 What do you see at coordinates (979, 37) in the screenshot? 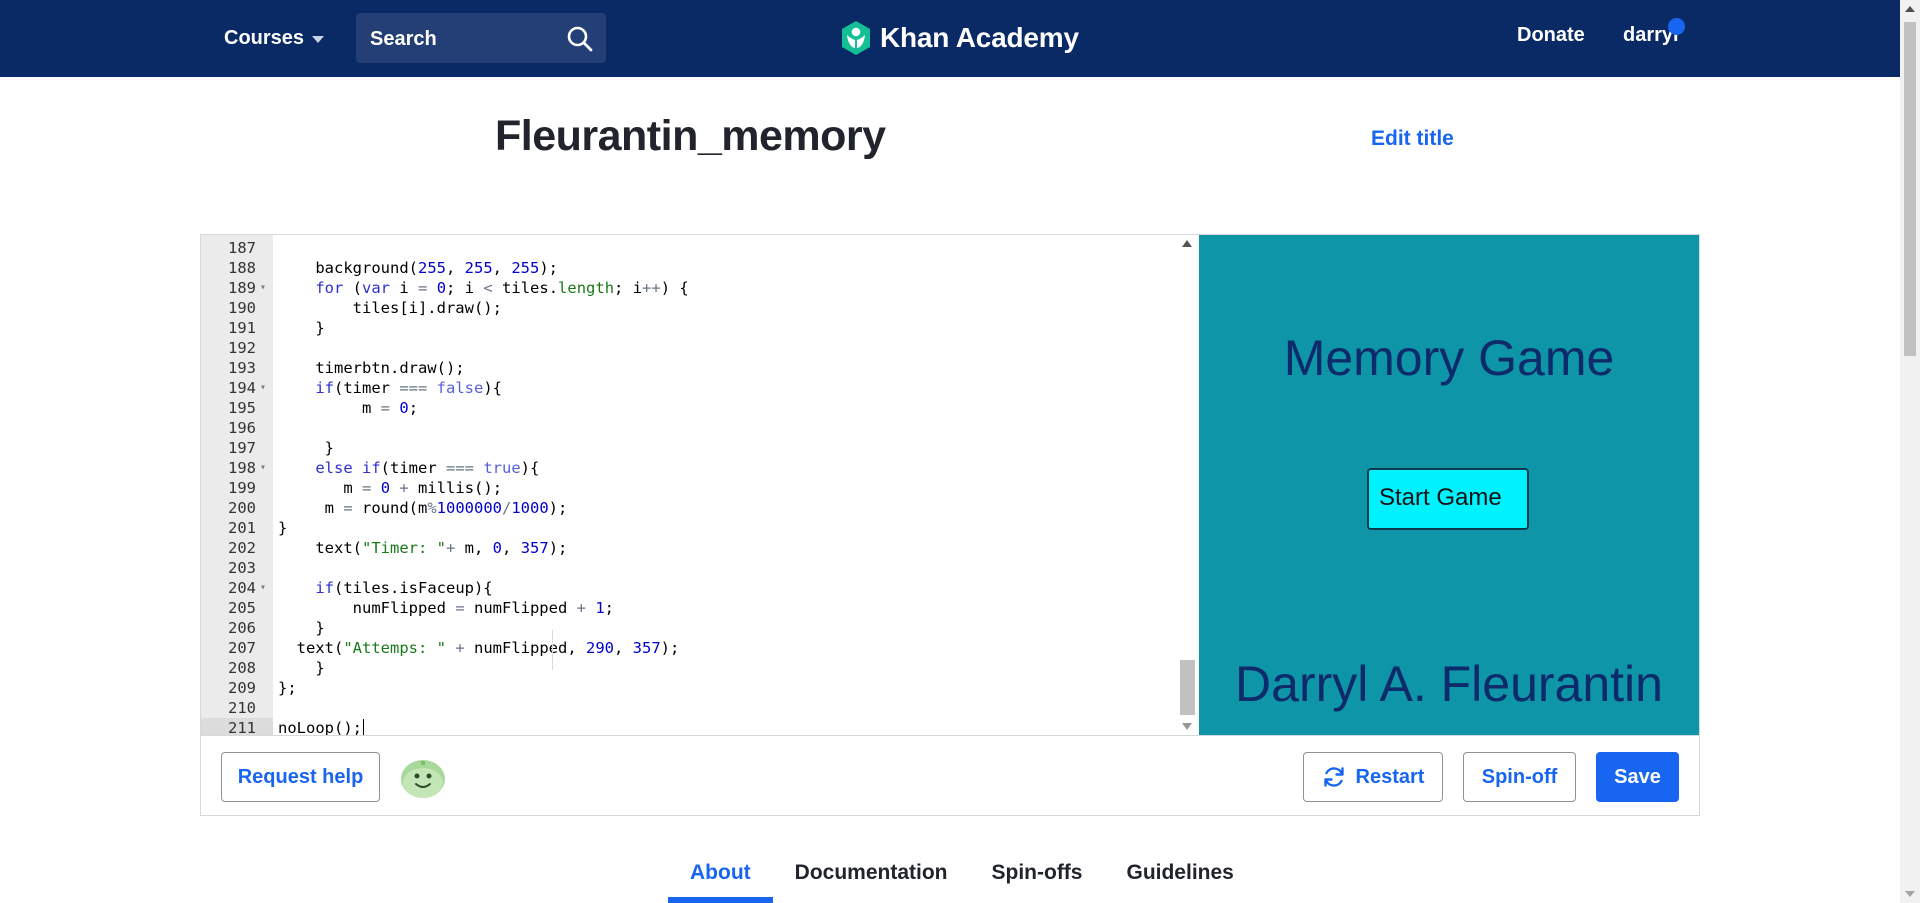
I see `logo-text: Khan Academy` at bounding box center [979, 37].